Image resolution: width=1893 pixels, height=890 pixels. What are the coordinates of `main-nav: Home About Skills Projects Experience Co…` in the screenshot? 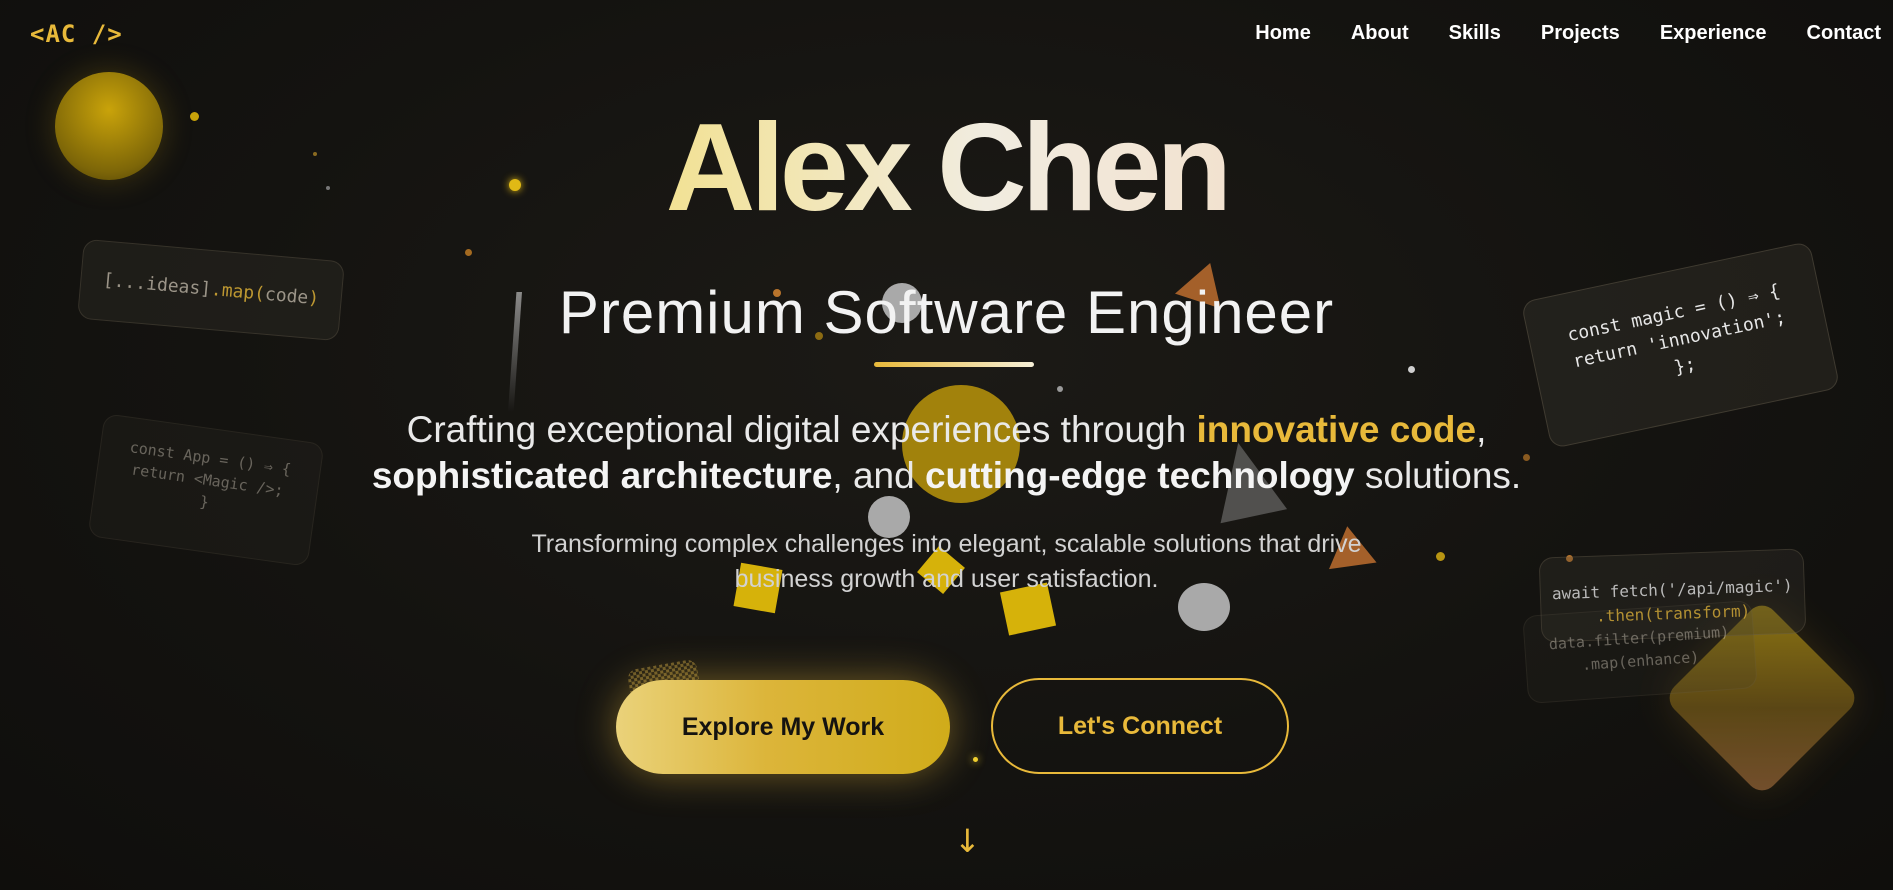 It's located at (1568, 33).